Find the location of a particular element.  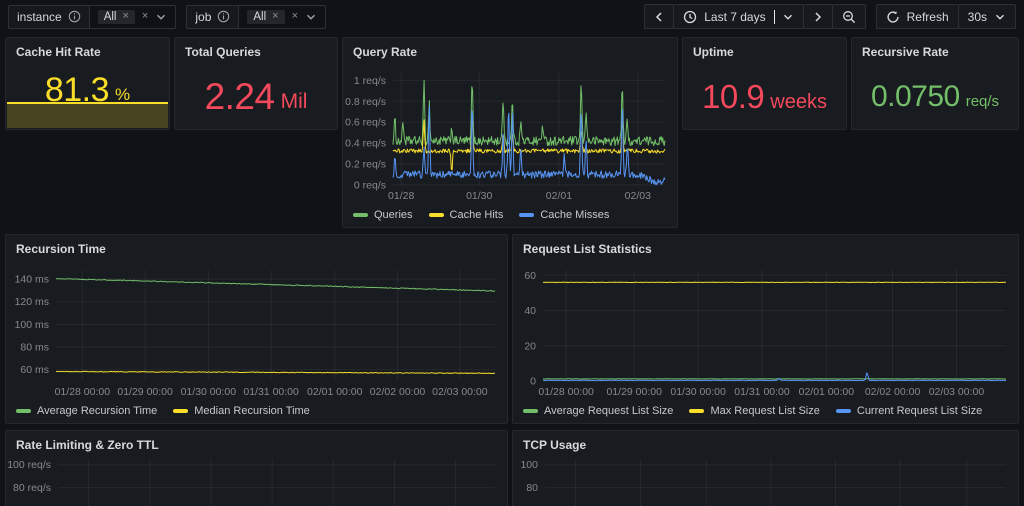

stat-unit: req/s is located at coordinates (982, 101).